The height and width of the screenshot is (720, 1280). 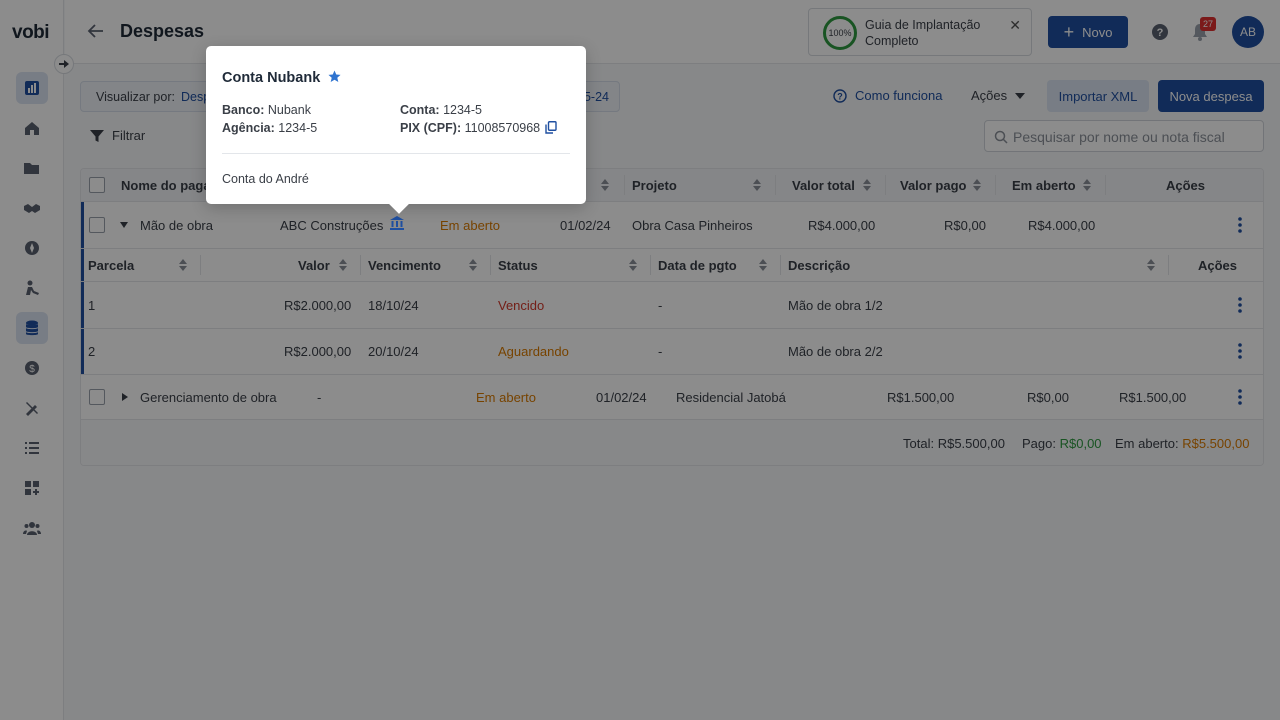 I want to click on account-value: 1234-5, so click(x=462, y=110).